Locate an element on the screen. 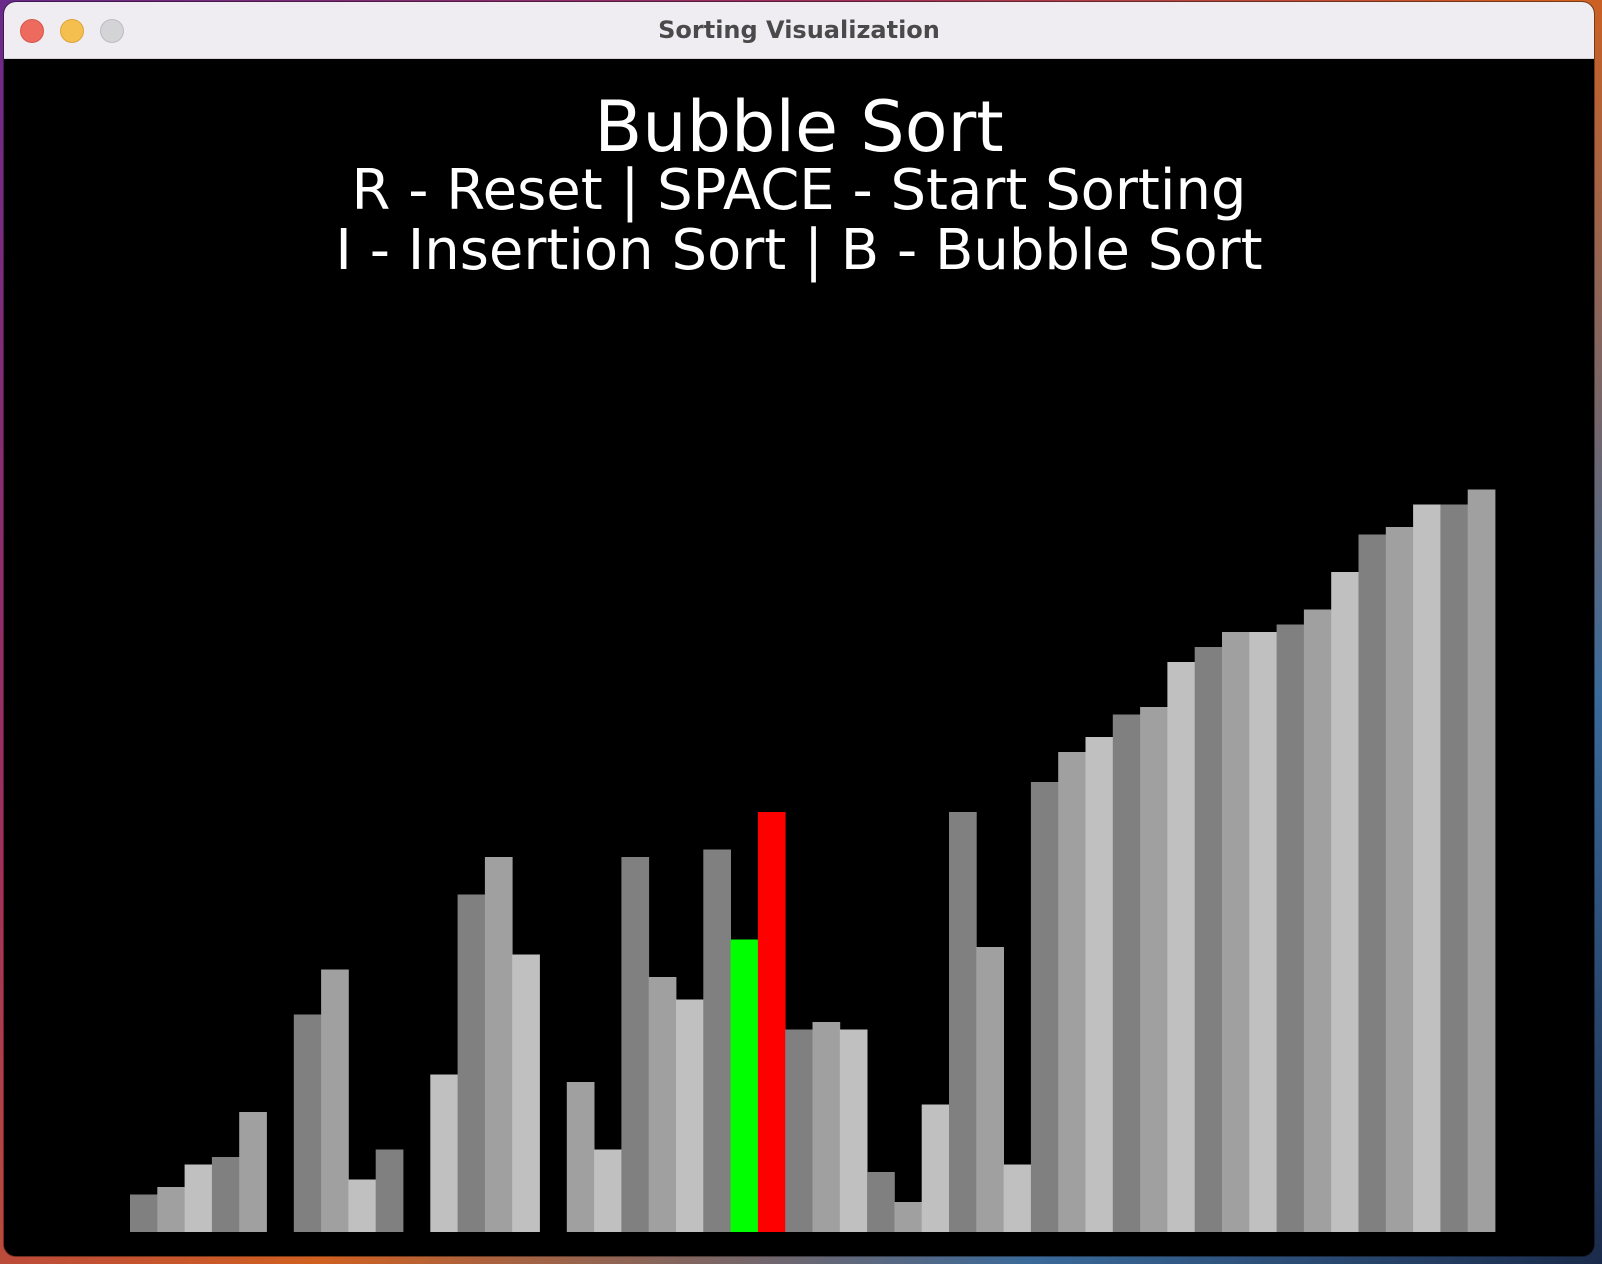 Image resolution: width=1602 pixels, height=1264 pixels. title-bar: Sorting Visualization is located at coordinates (799, 30).